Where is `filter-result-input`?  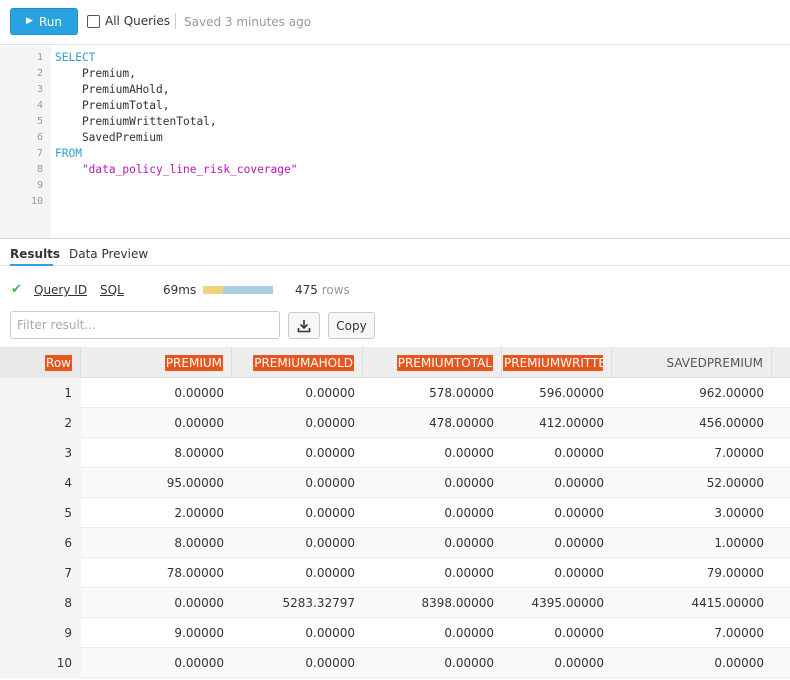 filter-result-input is located at coordinates (145, 325).